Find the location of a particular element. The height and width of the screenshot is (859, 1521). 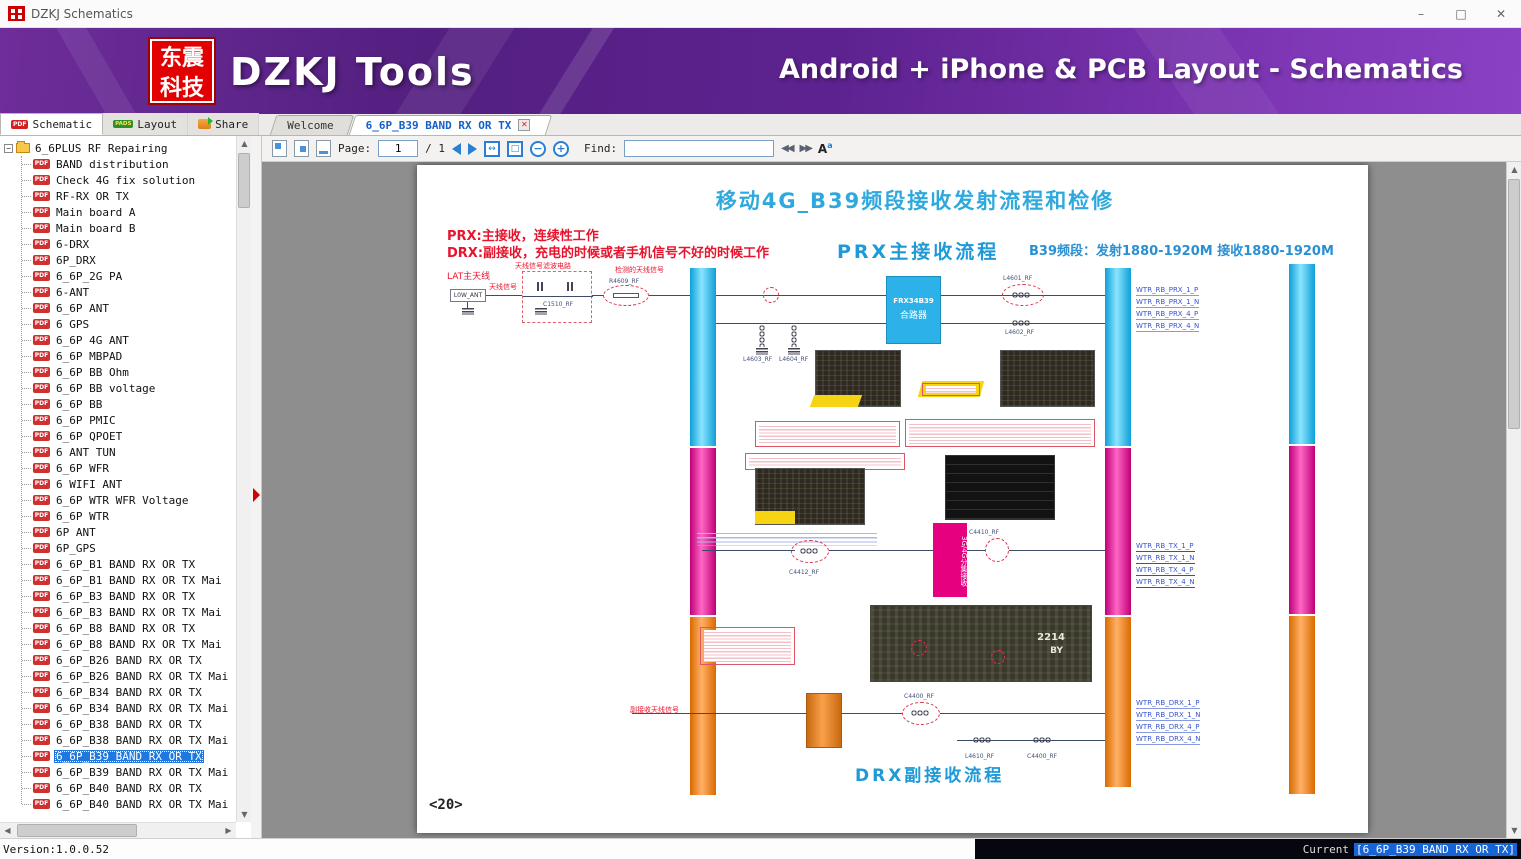

tree-item: PDF 6_6P 4G ANT is located at coordinates (118, 340).